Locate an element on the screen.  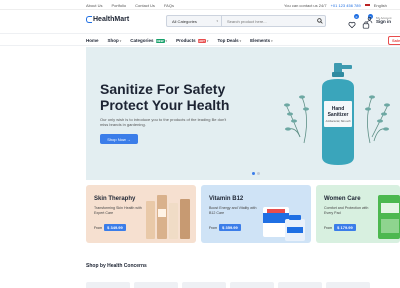
carousel-dots is located at coordinates (256, 173).